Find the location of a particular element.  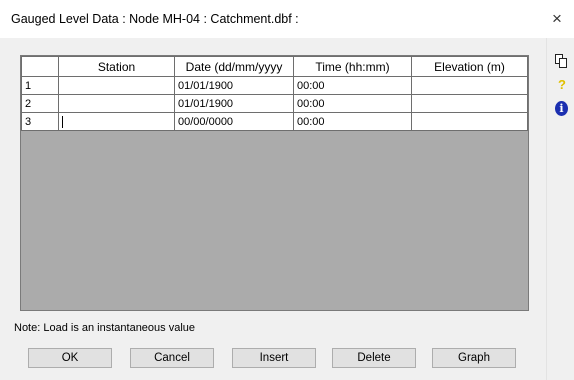

row-number-cell: 3 is located at coordinates (40, 121).